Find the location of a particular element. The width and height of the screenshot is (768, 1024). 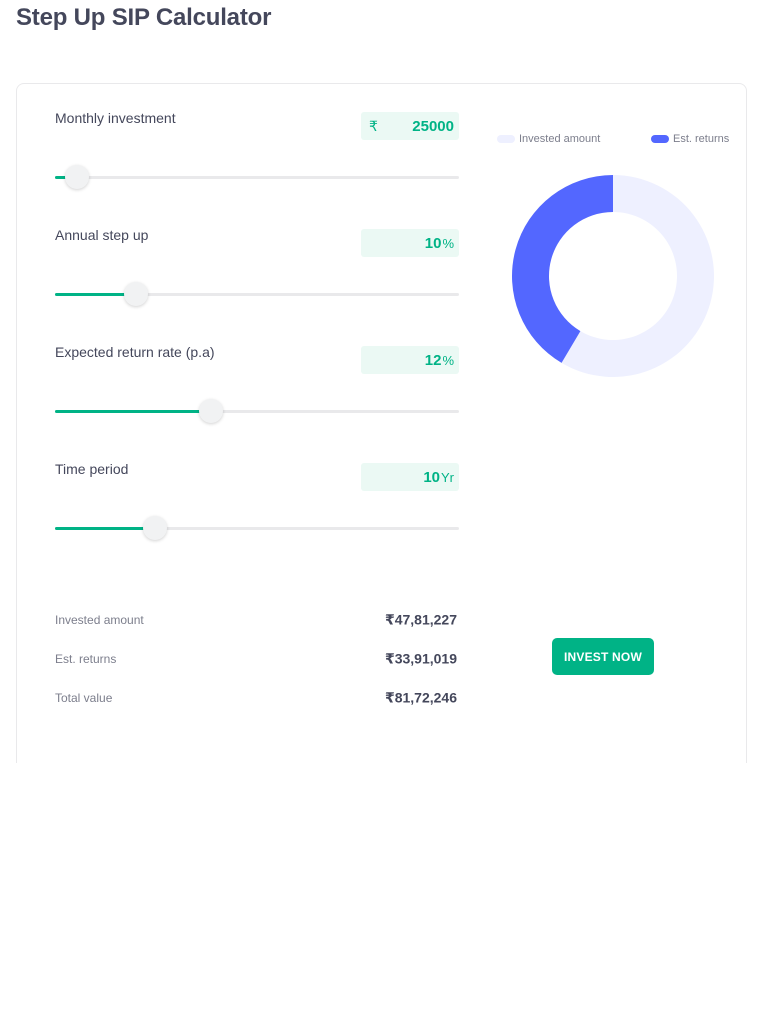

summary-returns-label: Est. returns is located at coordinates (86, 659).